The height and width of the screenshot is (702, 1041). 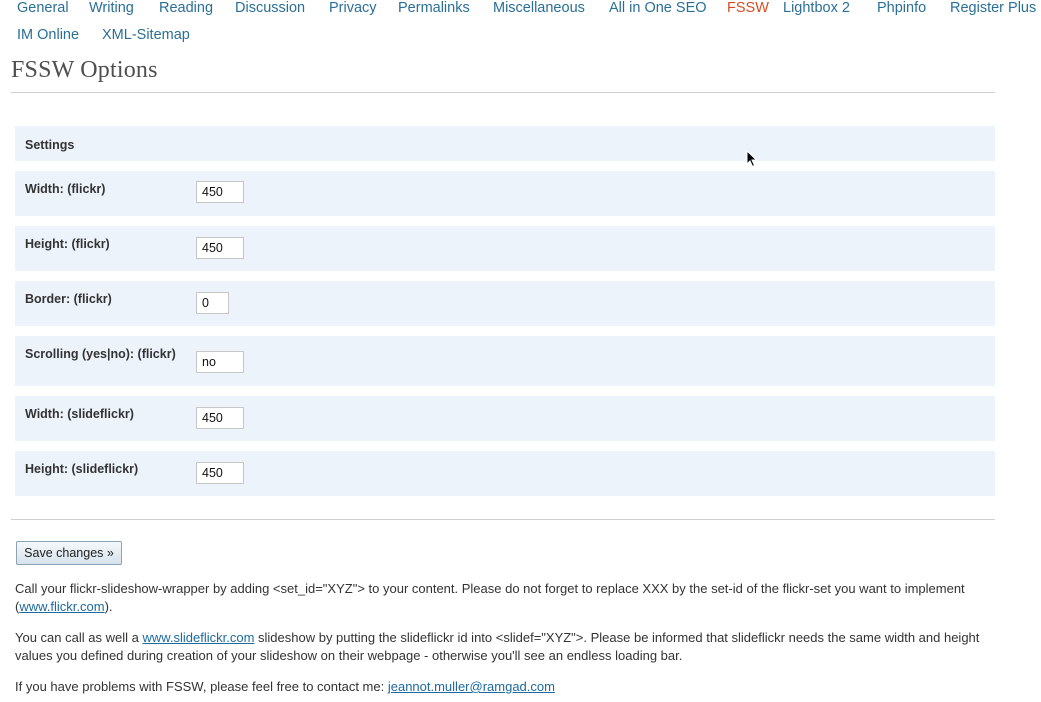 What do you see at coordinates (220, 362) in the screenshot?
I see `scrolling-flickr-input` at bounding box center [220, 362].